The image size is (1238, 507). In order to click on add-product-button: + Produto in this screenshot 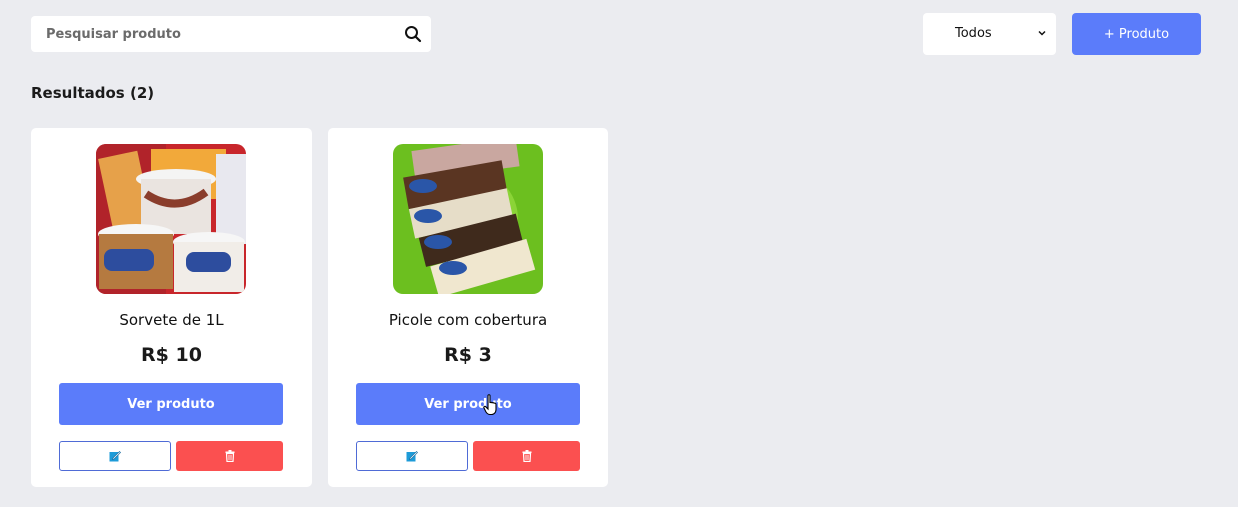, I will do `click(1136, 34)`.